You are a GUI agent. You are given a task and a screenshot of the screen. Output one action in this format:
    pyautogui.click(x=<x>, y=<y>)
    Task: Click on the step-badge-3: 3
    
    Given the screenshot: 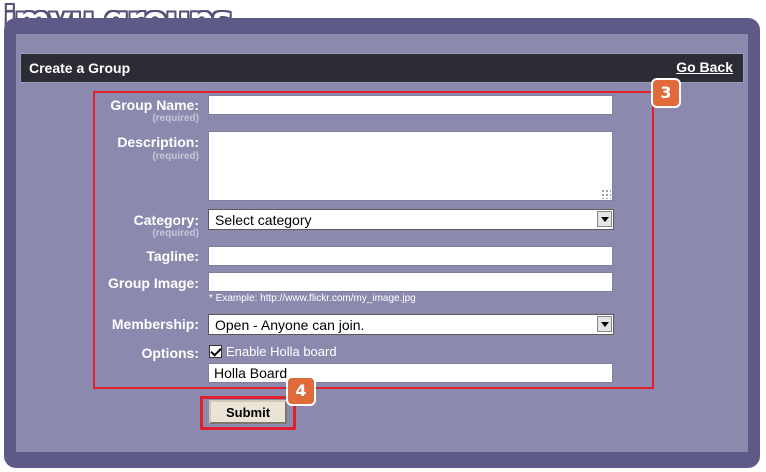 What is the action you would take?
    pyautogui.click(x=666, y=93)
    